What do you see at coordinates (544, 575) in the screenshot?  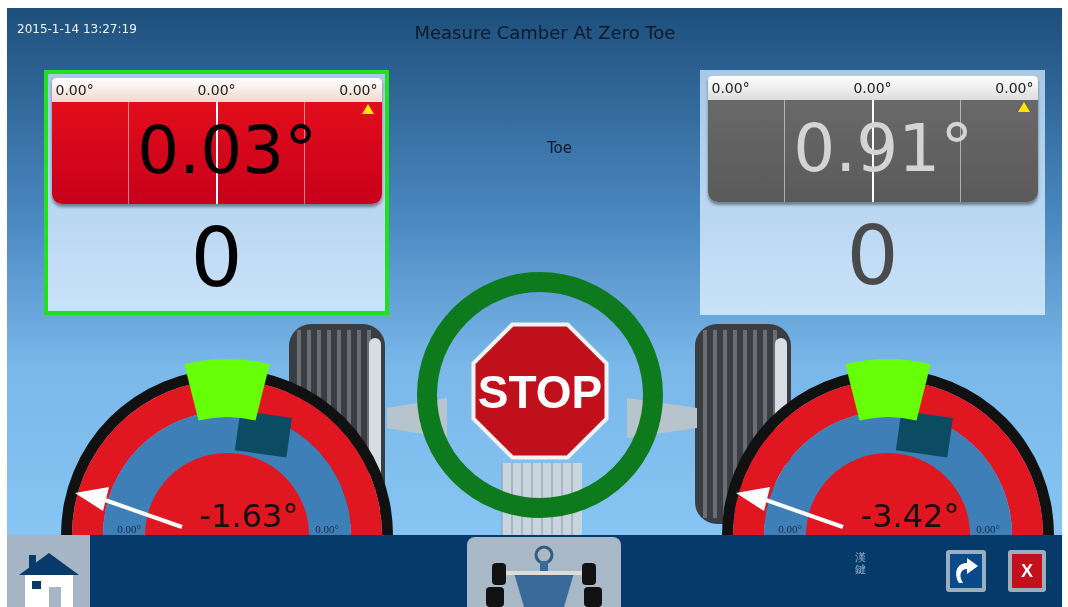 I see `car-chassis-icon` at bounding box center [544, 575].